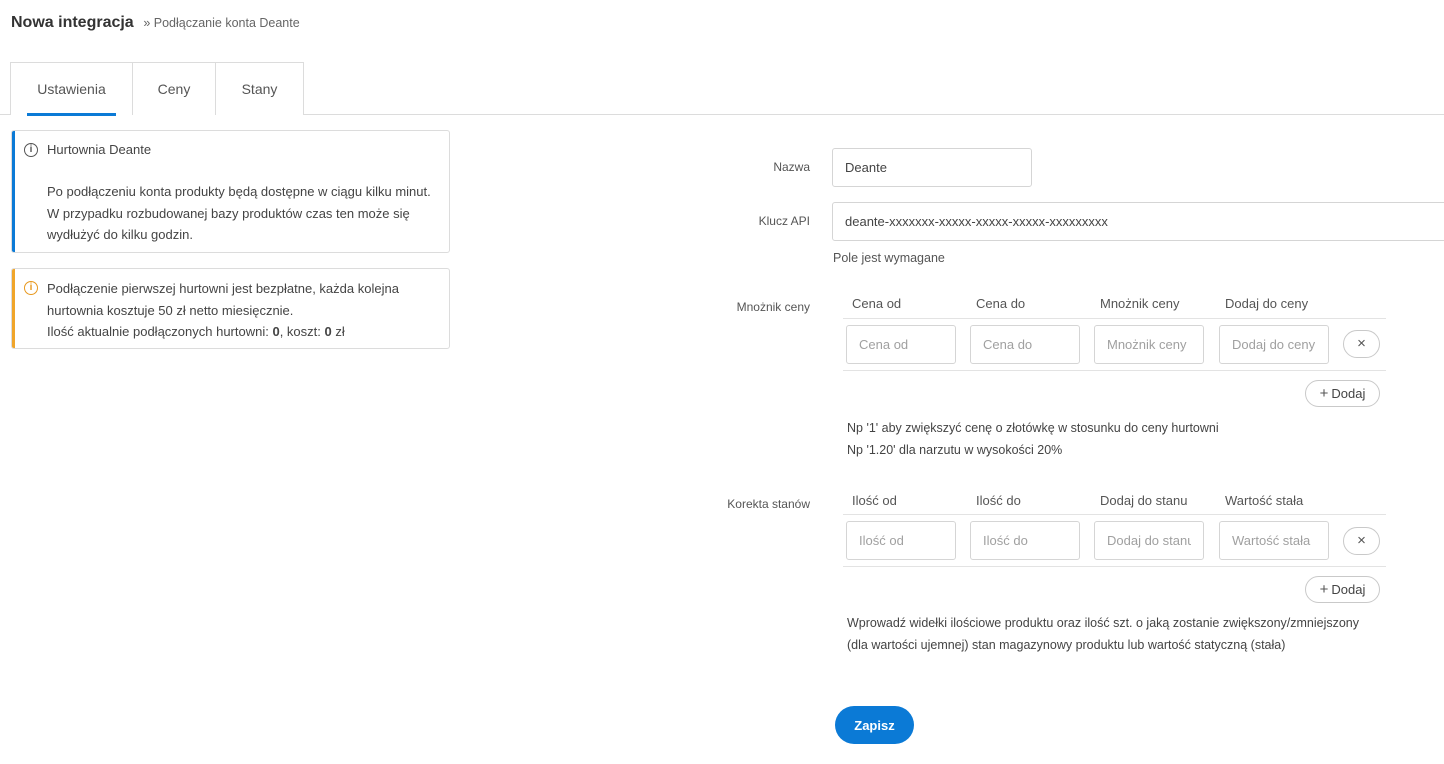 The image size is (1444, 764). Describe the element at coordinates (1025, 344) in the screenshot. I see `price-to-input` at that location.